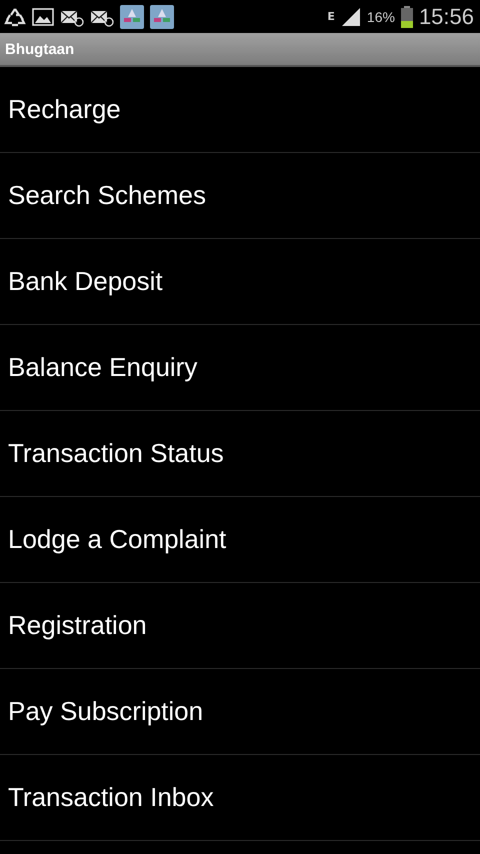 The height and width of the screenshot is (854, 480). Describe the element at coordinates (43, 16) in the screenshot. I see `picture-icon` at that location.